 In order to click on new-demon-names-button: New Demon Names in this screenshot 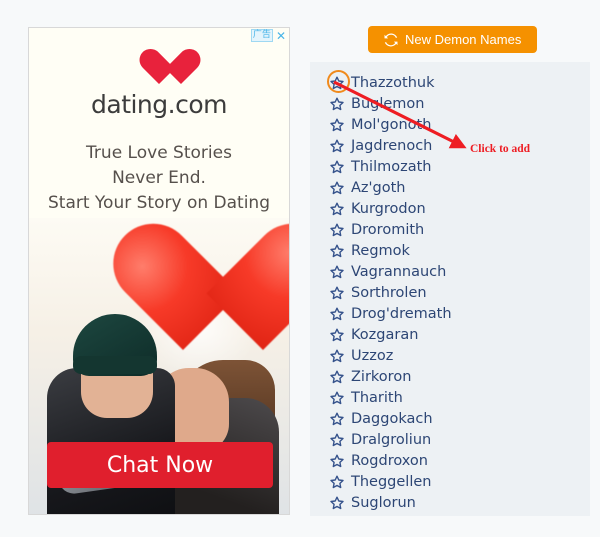, I will do `click(453, 39)`.